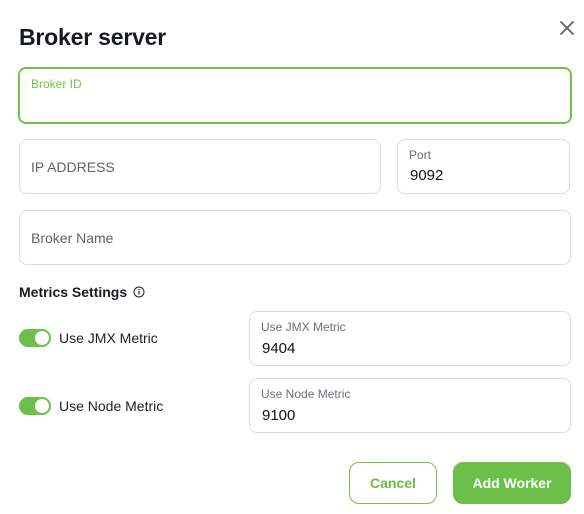 This screenshot has width=584, height=514. What do you see at coordinates (72, 237) in the screenshot?
I see `broker-name-placeholder: Broker Name` at bounding box center [72, 237].